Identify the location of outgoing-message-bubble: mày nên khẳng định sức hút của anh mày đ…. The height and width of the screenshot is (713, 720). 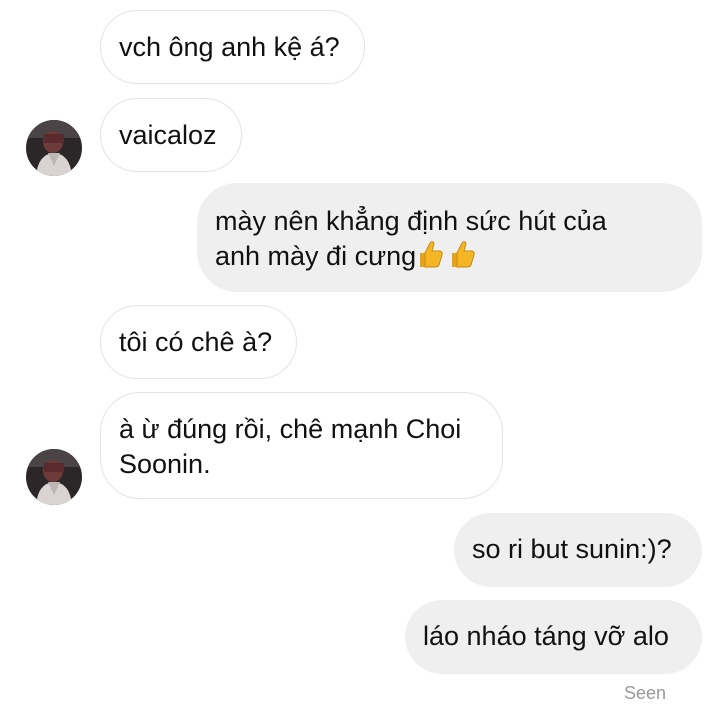
(449, 237).